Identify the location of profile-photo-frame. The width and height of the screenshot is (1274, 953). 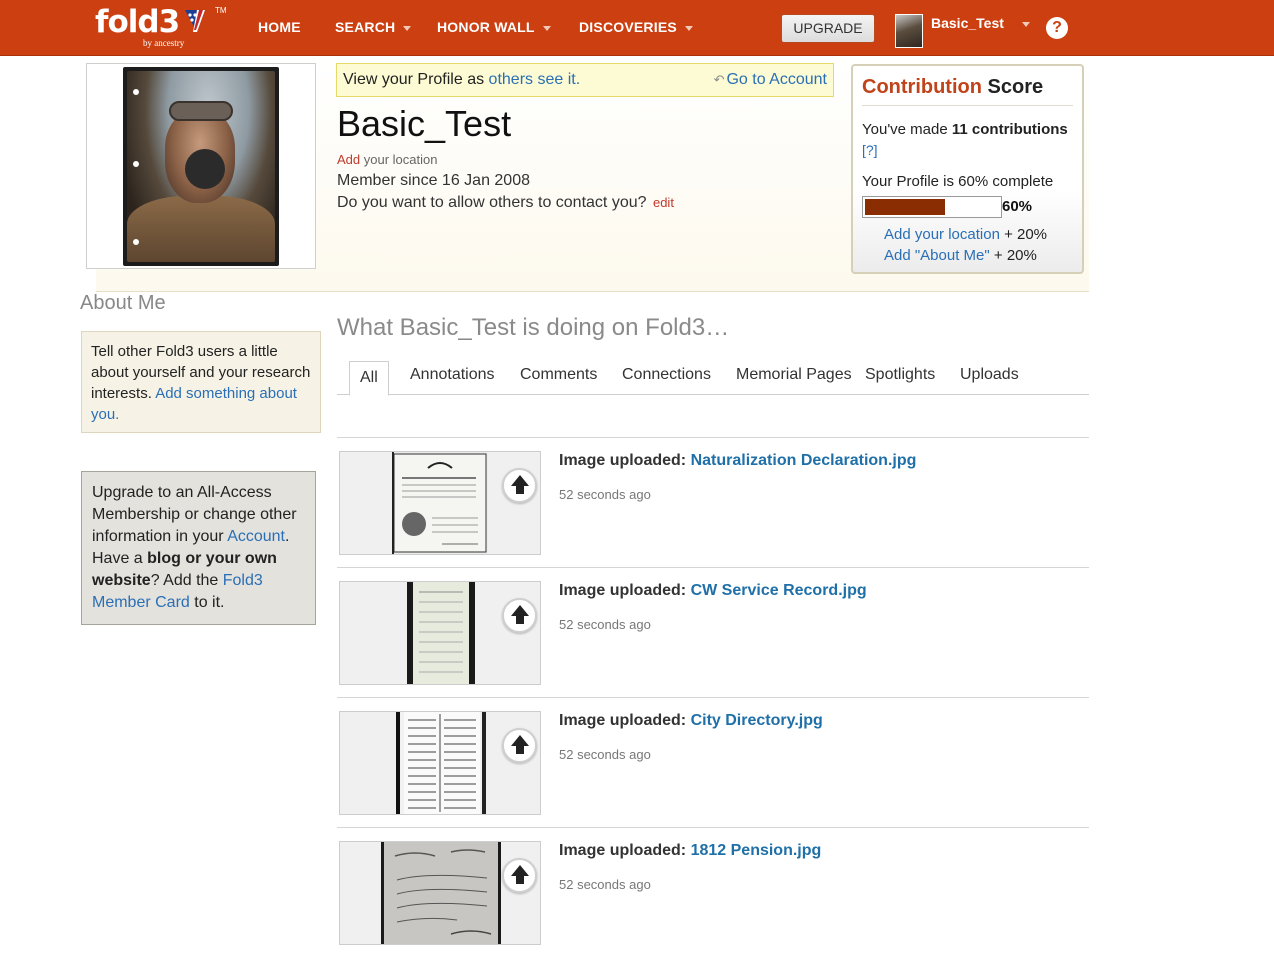
(201, 166).